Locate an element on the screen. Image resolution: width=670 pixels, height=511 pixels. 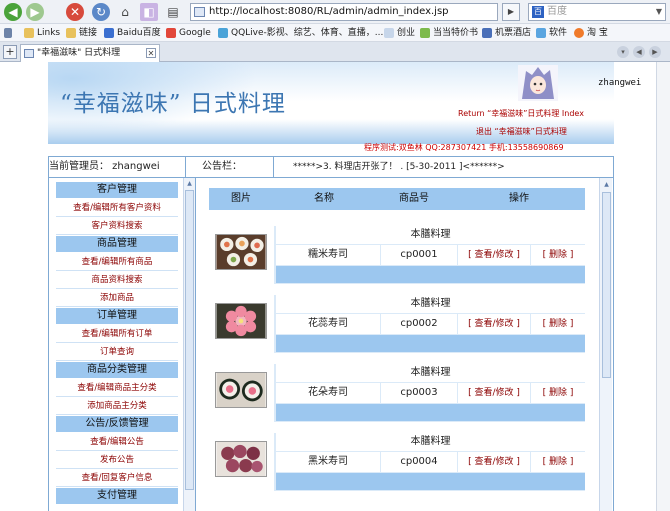
product-name: 花蕊寿司 is located at coordinates (328, 324).